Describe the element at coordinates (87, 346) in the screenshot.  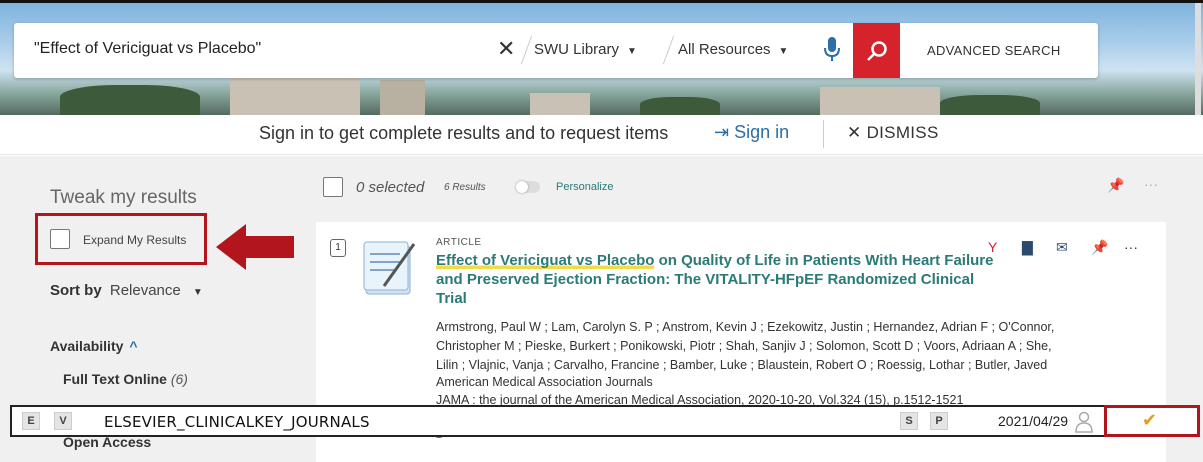
I see `availability-label: Availability` at that location.